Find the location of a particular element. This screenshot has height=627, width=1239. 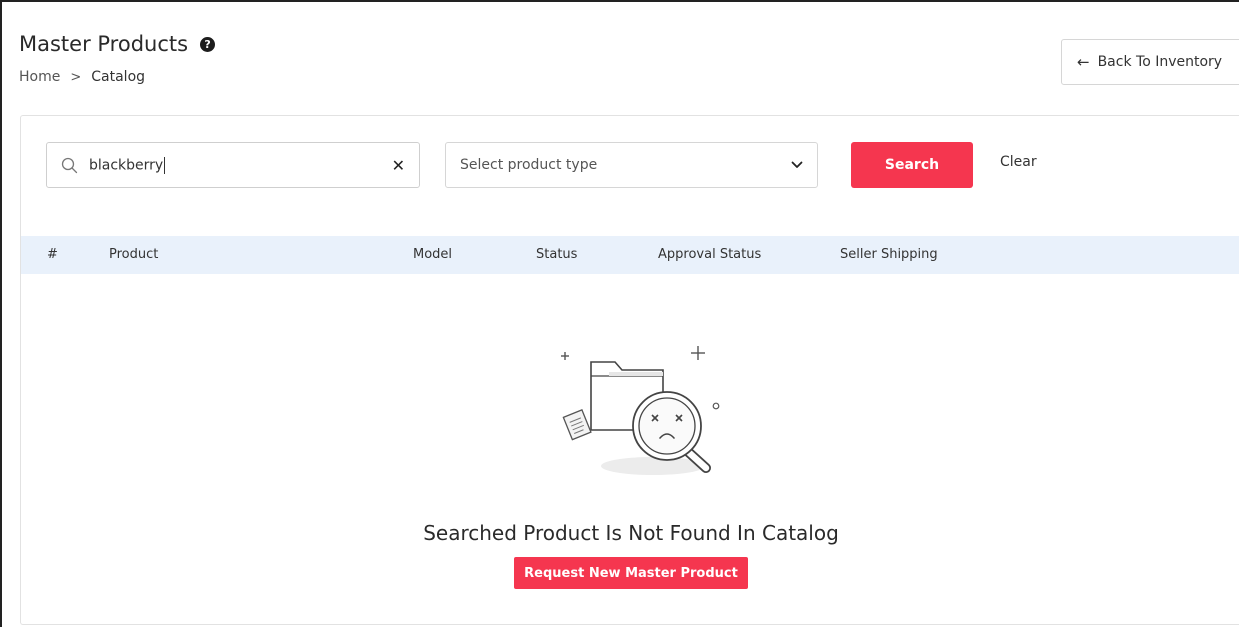

empty-state-message: Searched Product Is Not Found In Catalog is located at coordinates (631, 533).